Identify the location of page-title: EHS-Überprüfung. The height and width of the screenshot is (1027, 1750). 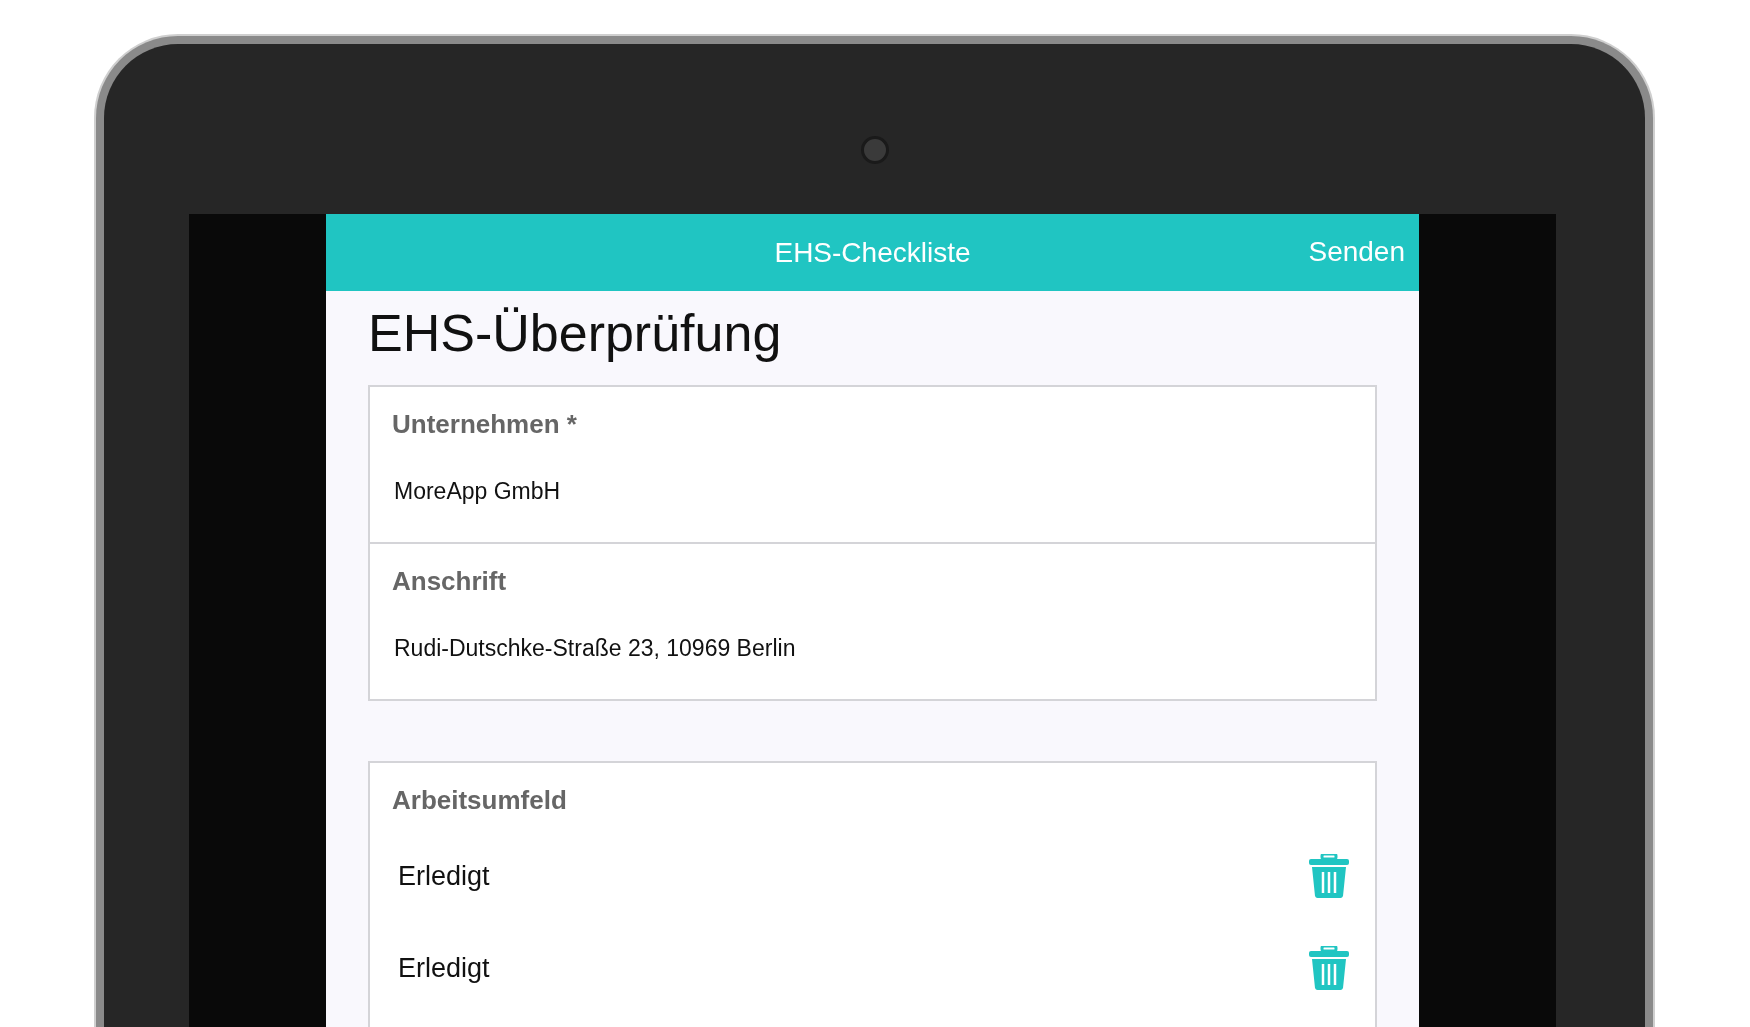
(575, 333).